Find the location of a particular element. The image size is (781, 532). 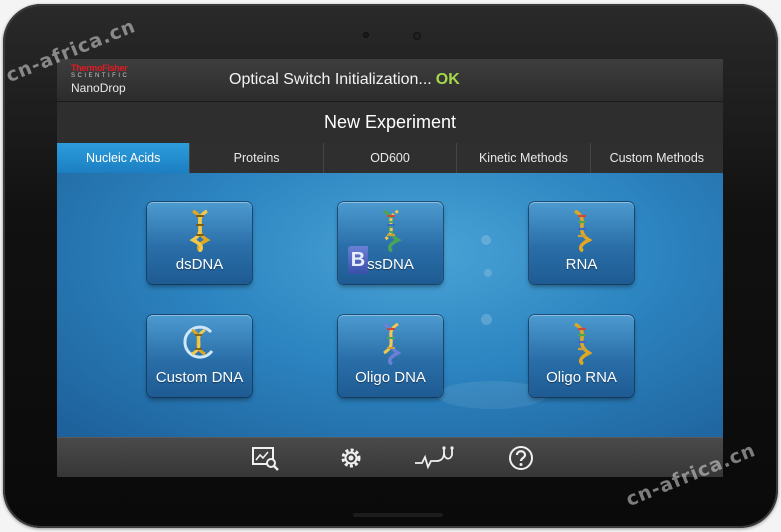

bottom-toolbar is located at coordinates (390, 457).